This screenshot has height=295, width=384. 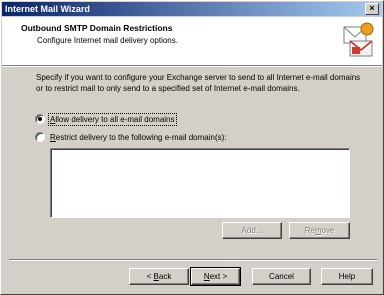 What do you see at coordinates (115, 119) in the screenshot?
I see `allow-all-label-text: llow delivery to all e-mail domains` at bounding box center [115, 119].